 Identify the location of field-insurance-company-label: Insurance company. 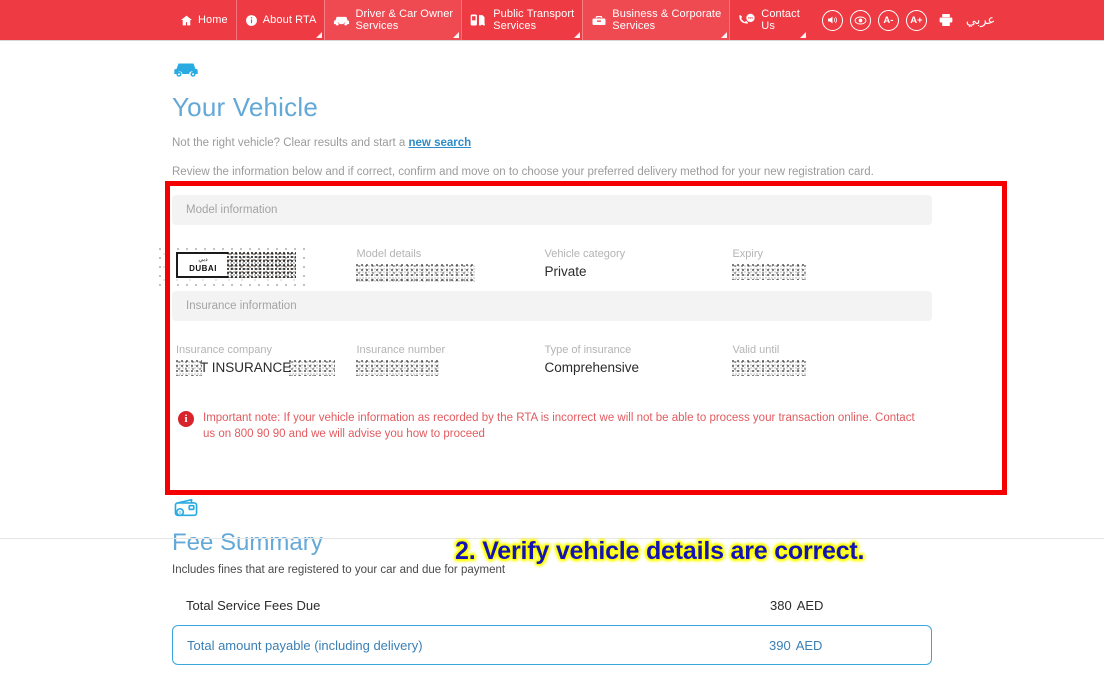
(224, 350).